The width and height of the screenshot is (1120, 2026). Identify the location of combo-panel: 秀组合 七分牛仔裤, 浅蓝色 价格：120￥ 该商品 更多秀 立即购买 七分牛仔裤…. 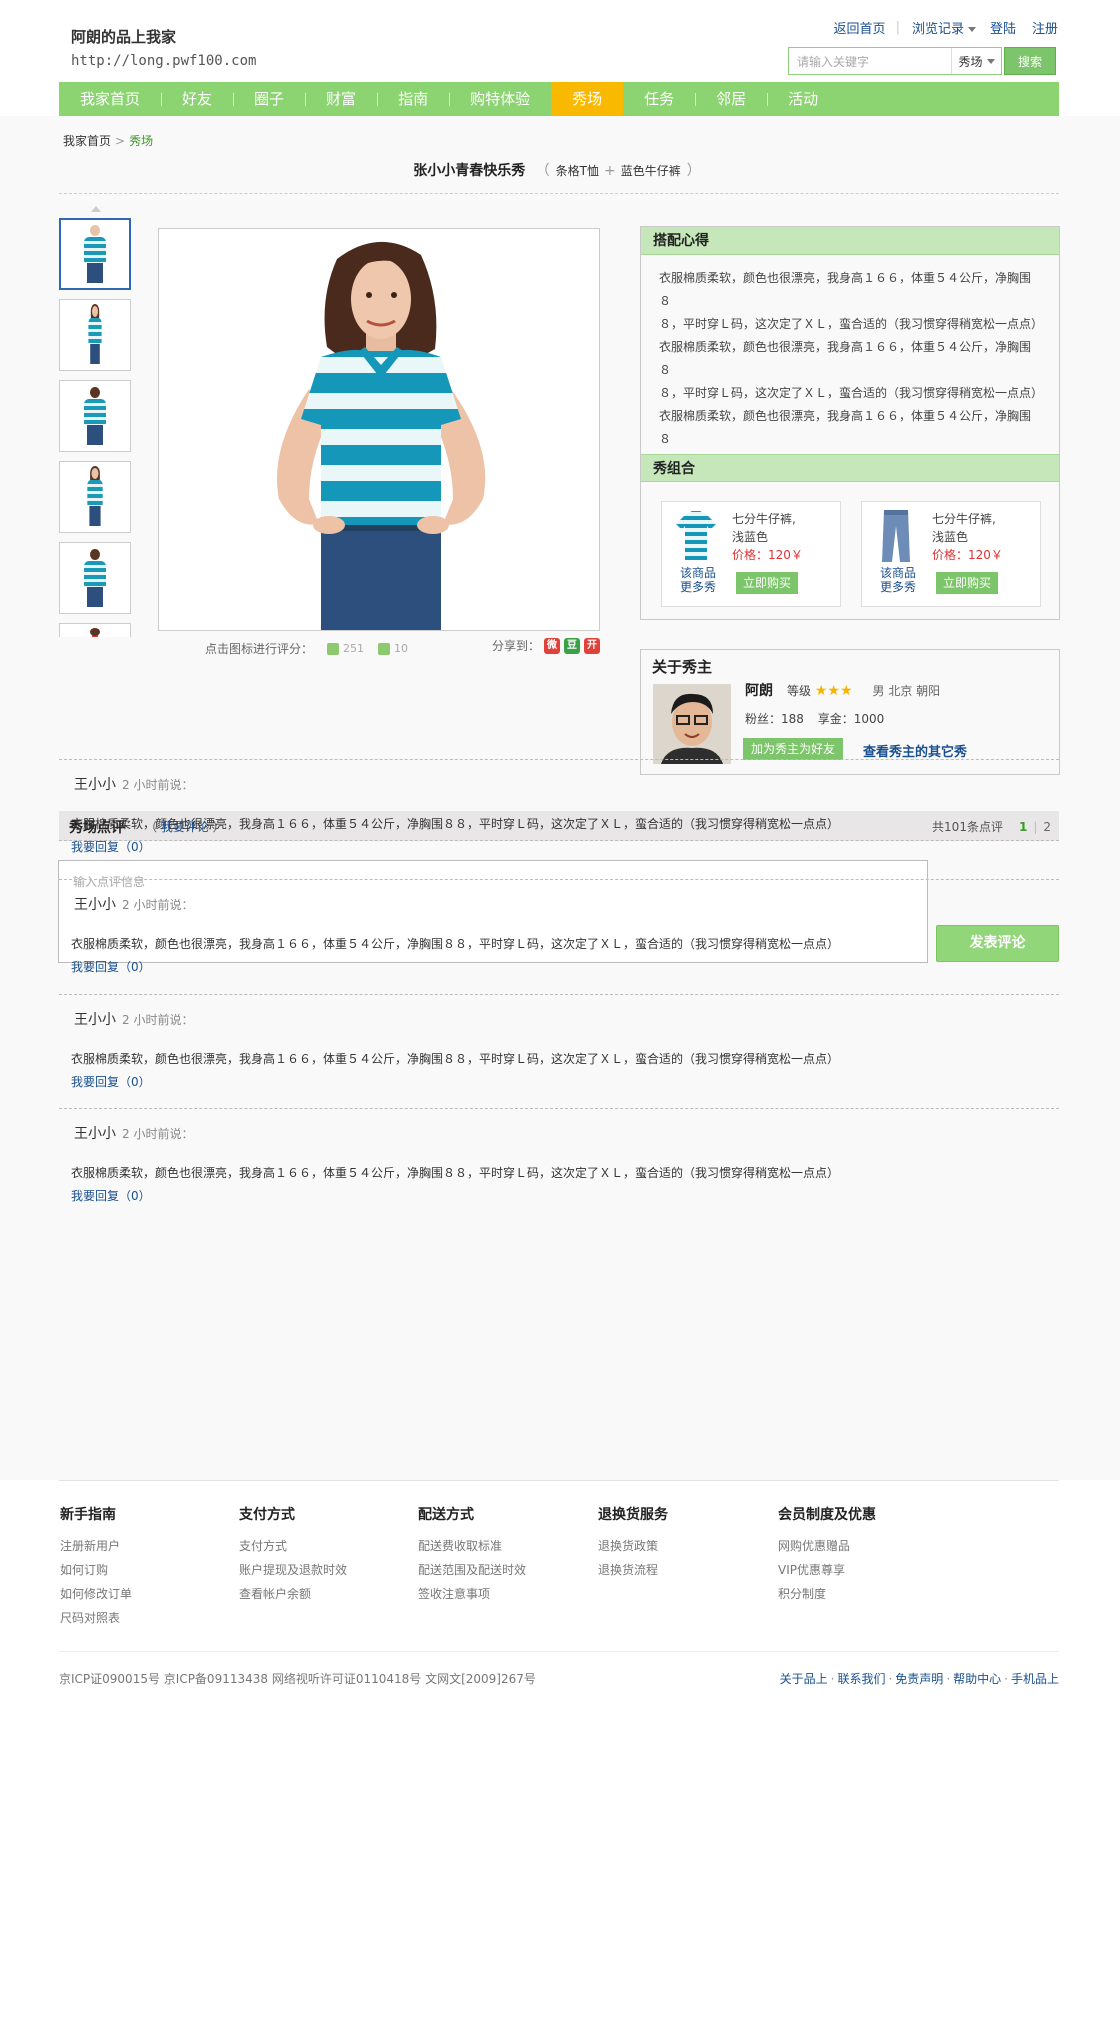
(850, 537).